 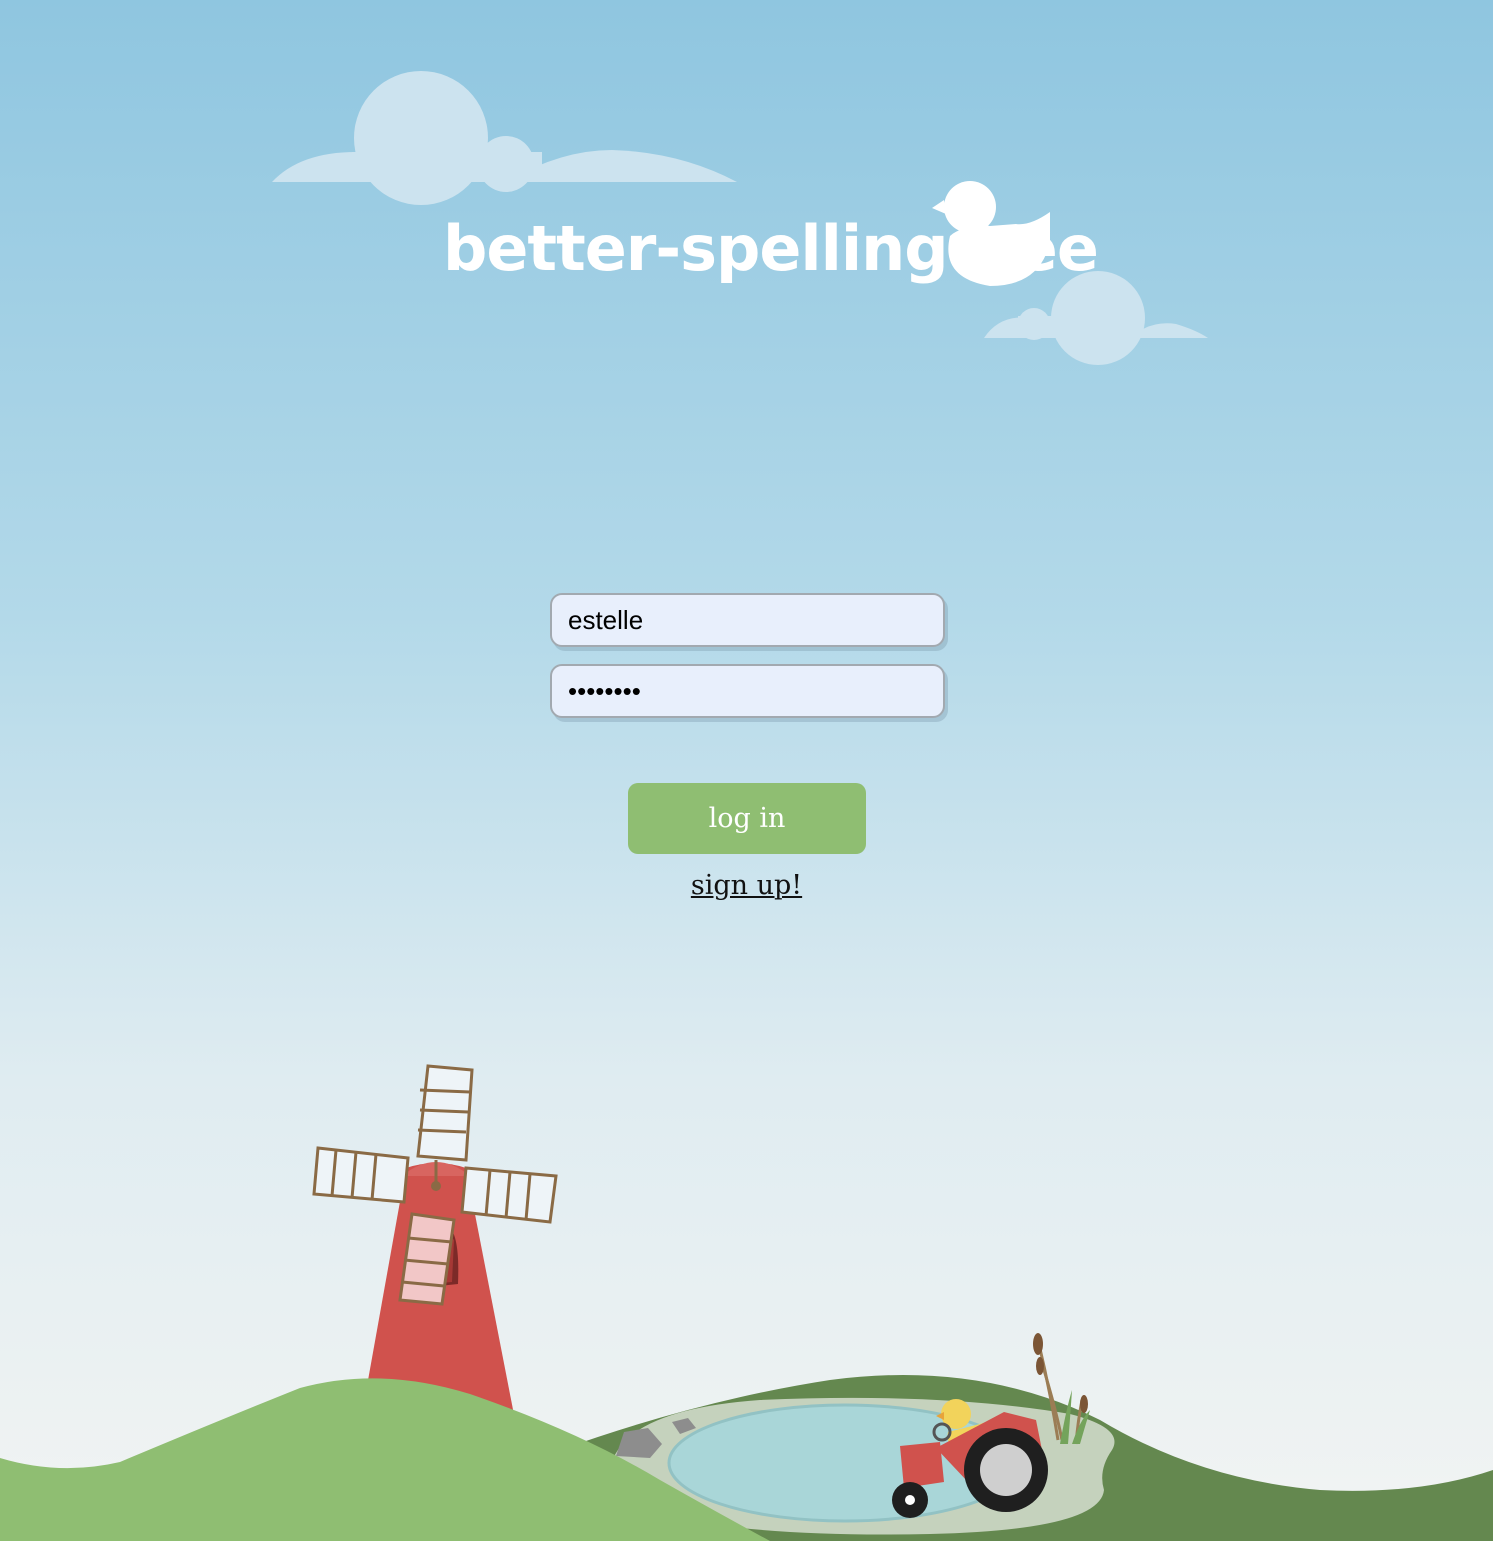 I want to click on signup-link-container: sign up!, so click(x=746, y=885).